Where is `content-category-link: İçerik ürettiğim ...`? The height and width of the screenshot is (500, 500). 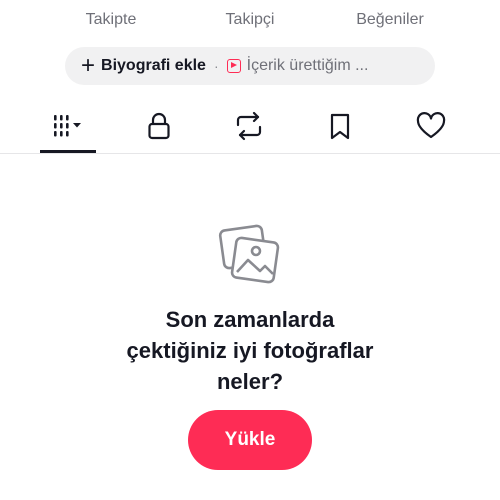
content-category-link: İçerik ürettiğim ... is located at coordinates (308, 66).